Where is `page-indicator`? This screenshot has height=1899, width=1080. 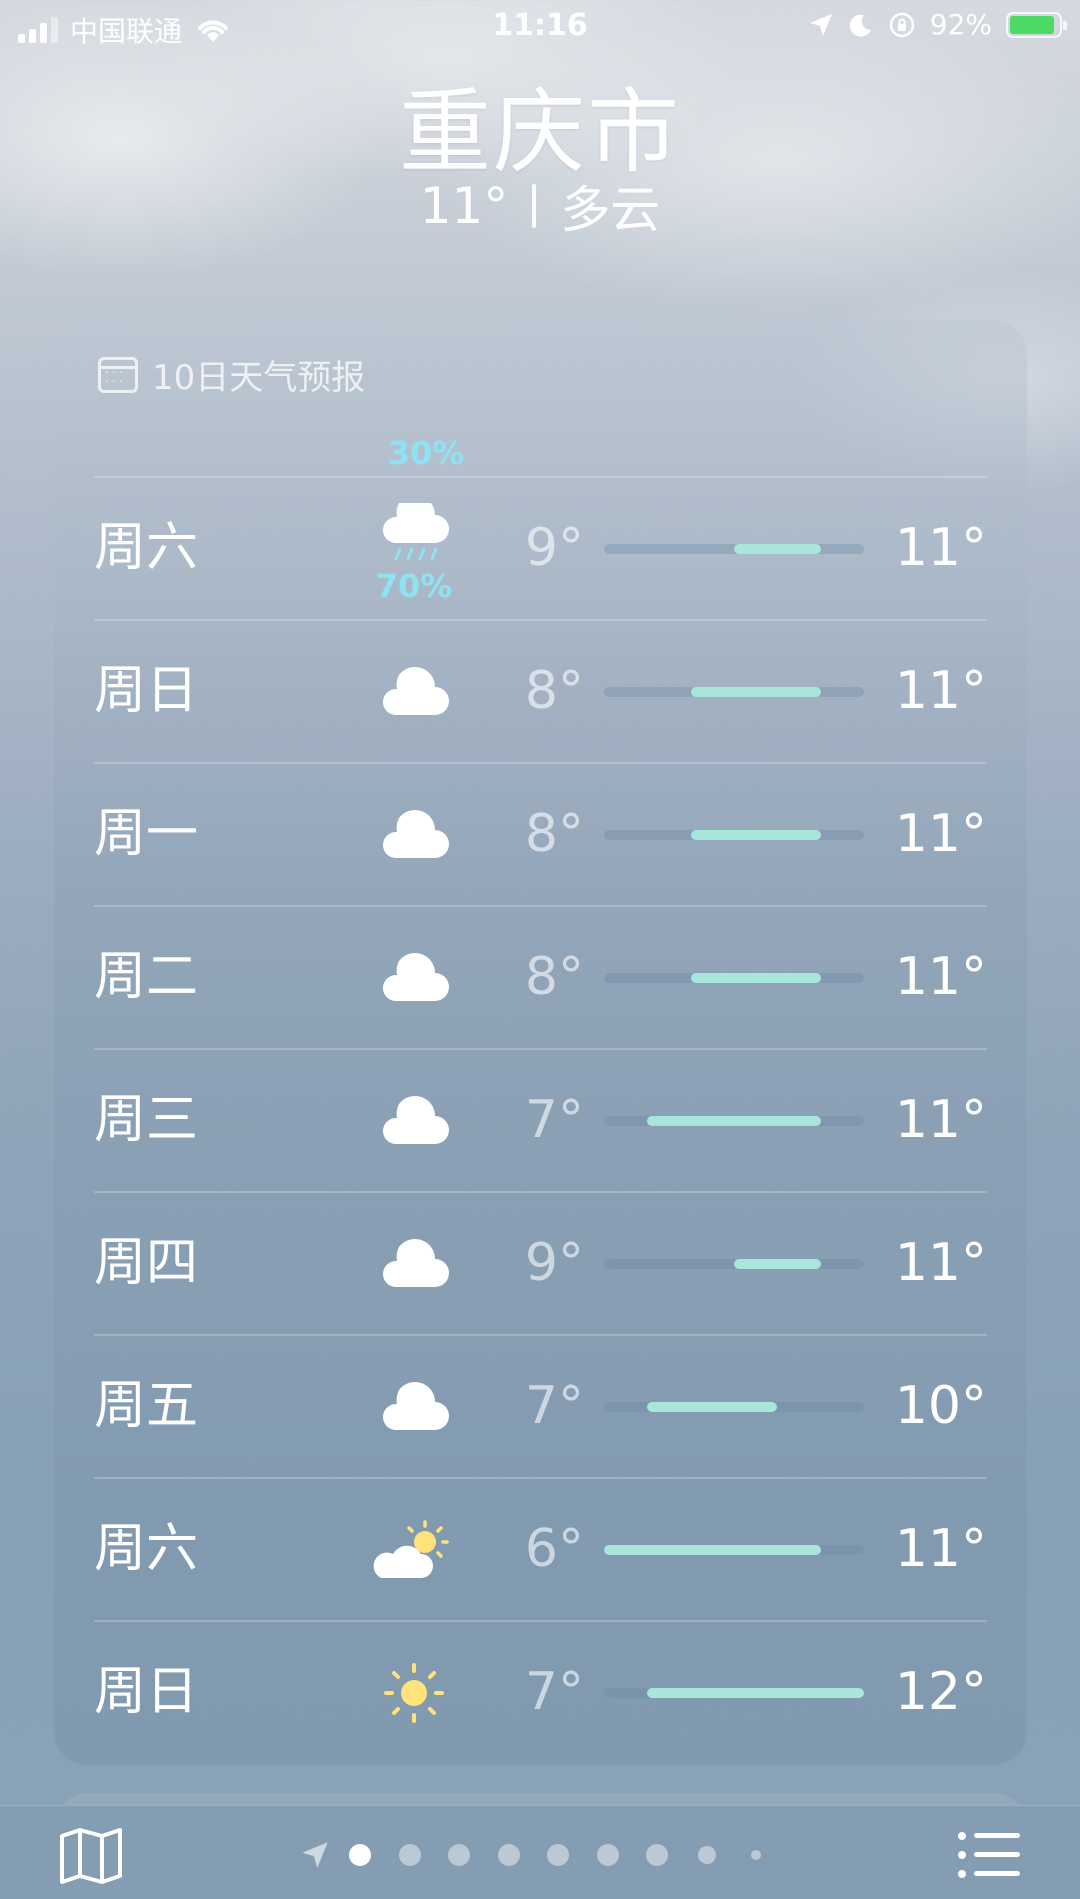
page-indicator is located at coordinates (540, 1852).